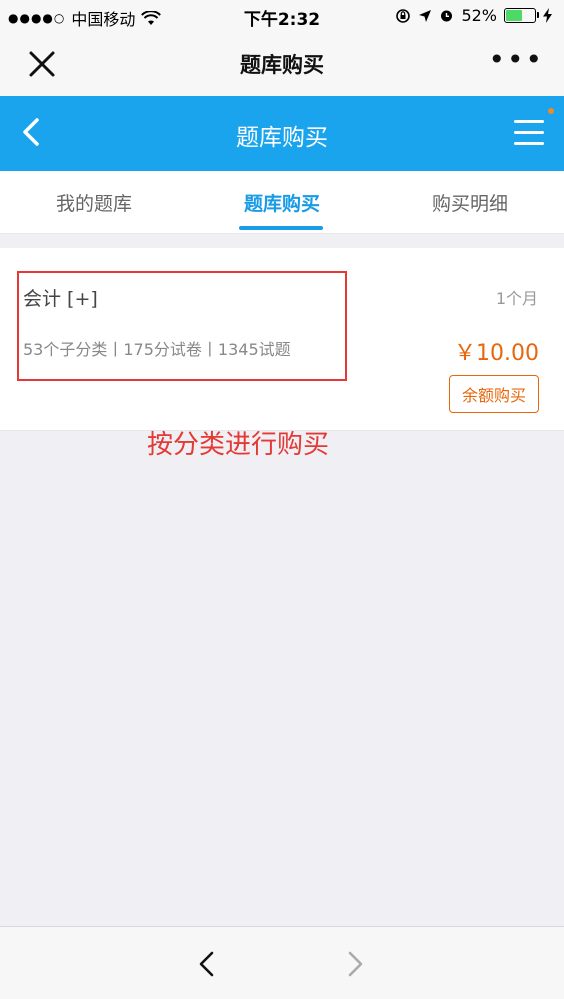 This screenshot has width=564, height=999. I want to click on alarm-icon, so click(447, 16).